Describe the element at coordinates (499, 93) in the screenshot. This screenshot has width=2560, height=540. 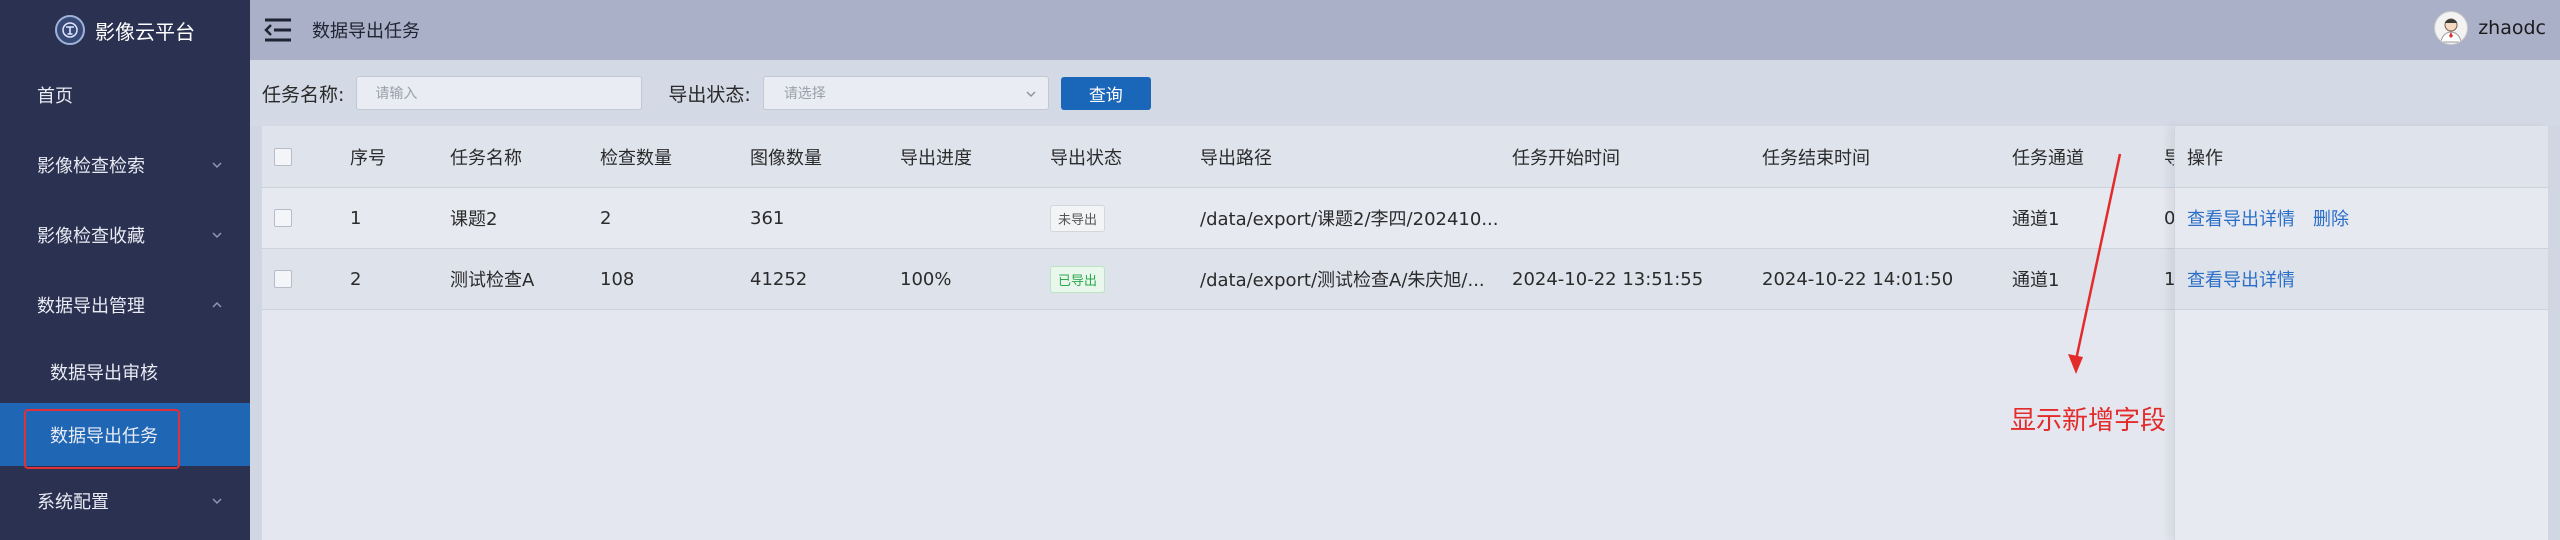
I see `task-name-input: 请输入` at that location.